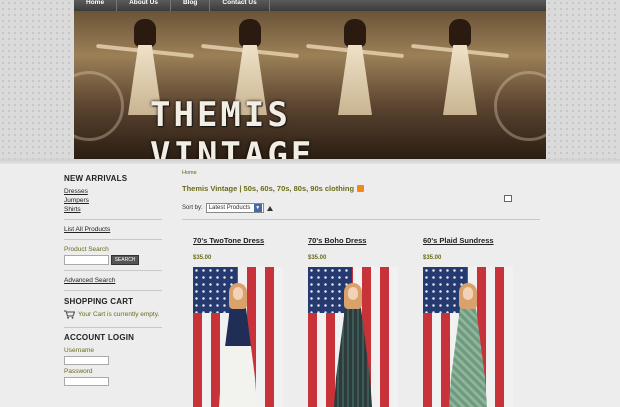 This screenshot has width=620, height=407. Describe the element at coordinates (86, 260) in the screenshot. I see `product-search-input` at that location.